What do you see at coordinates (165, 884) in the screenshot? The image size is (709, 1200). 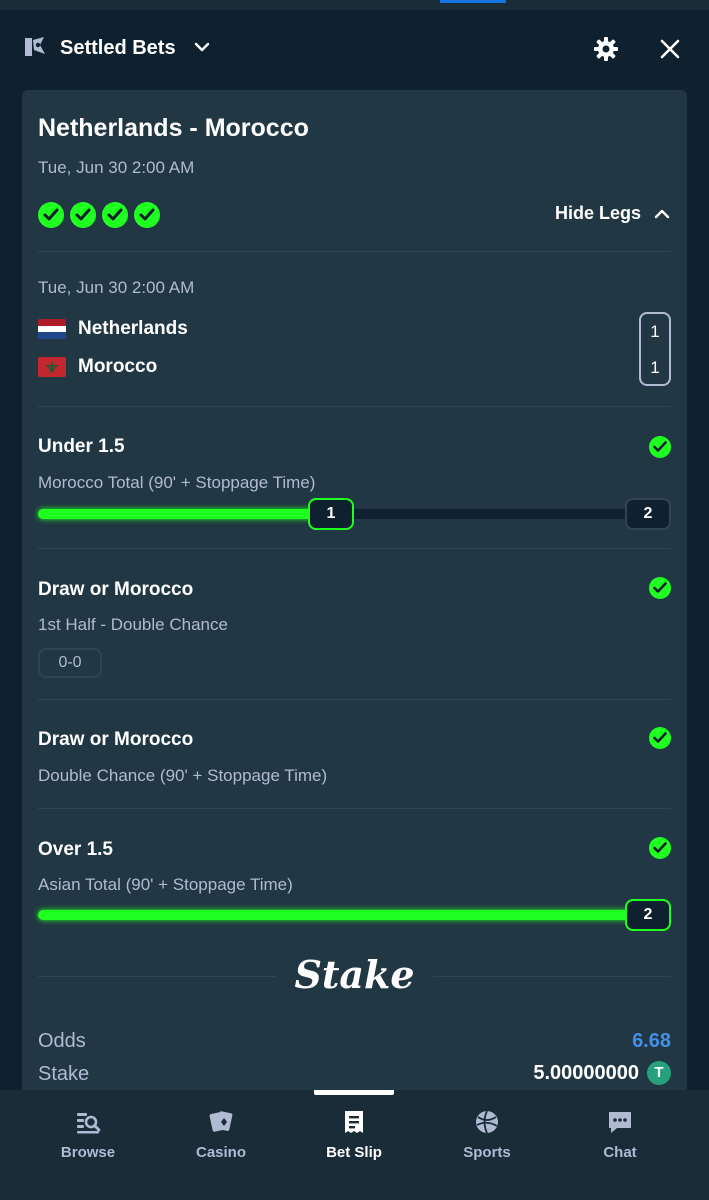 I see `leg-subtitle: Asian Total (90' + Stoppage Time)` at bounding box center [165, 884].